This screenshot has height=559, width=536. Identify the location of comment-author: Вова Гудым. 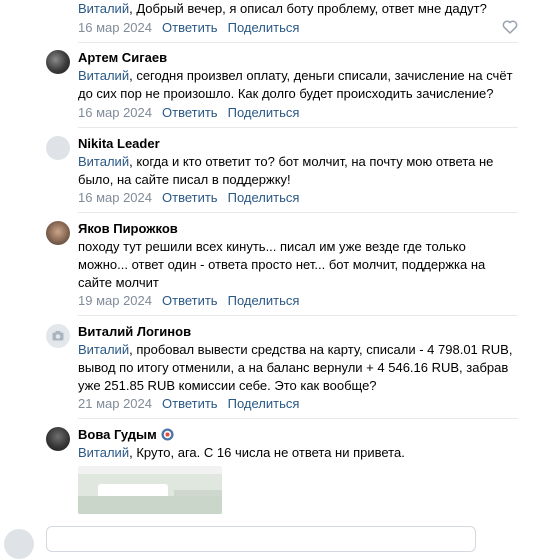
(126, 435).